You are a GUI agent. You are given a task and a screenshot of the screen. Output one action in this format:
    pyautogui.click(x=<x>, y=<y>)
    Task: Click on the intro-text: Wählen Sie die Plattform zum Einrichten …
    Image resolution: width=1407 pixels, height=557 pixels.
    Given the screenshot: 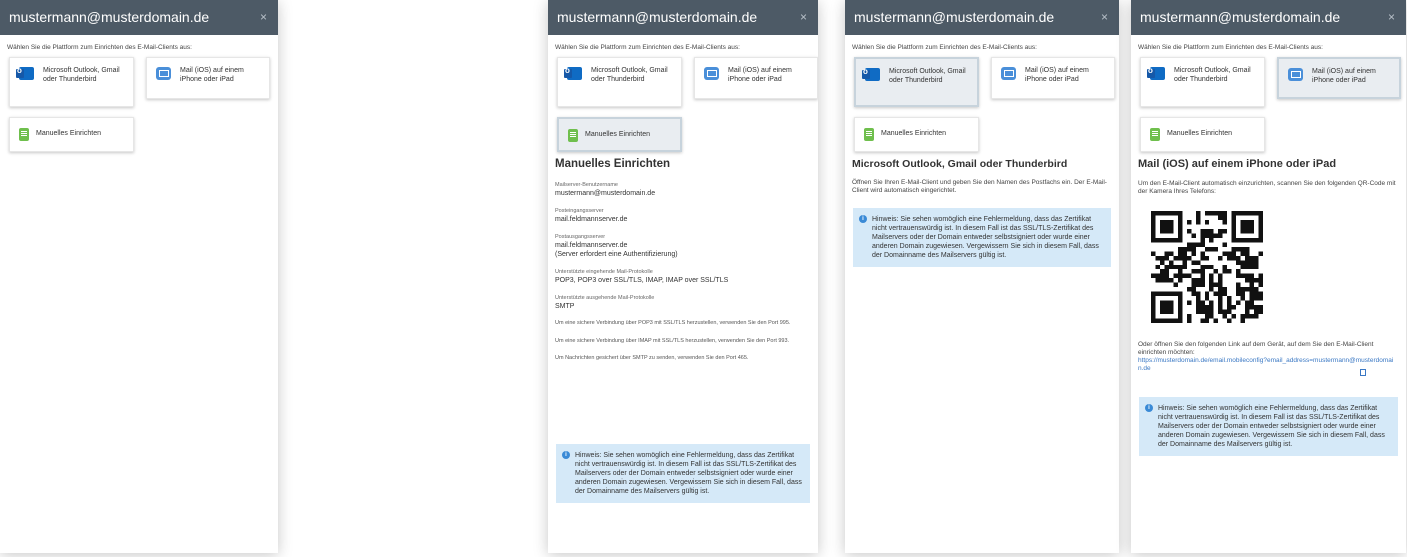 What is the action you would take?
    pyautogui.click(x=1230, y=47)
    